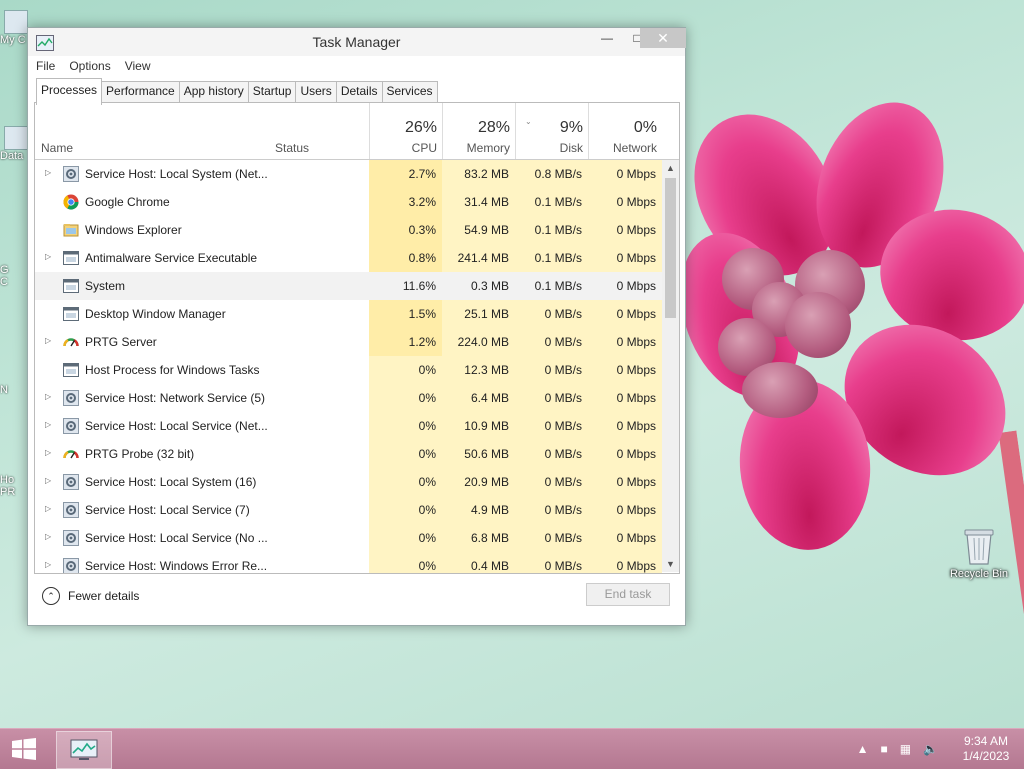 Image resolution: width=1024 pixels, height=769 pixels. Describe the element at coordinates (419, 286) in the screenshot. I see `cpu-value: 11.6%` at that location.